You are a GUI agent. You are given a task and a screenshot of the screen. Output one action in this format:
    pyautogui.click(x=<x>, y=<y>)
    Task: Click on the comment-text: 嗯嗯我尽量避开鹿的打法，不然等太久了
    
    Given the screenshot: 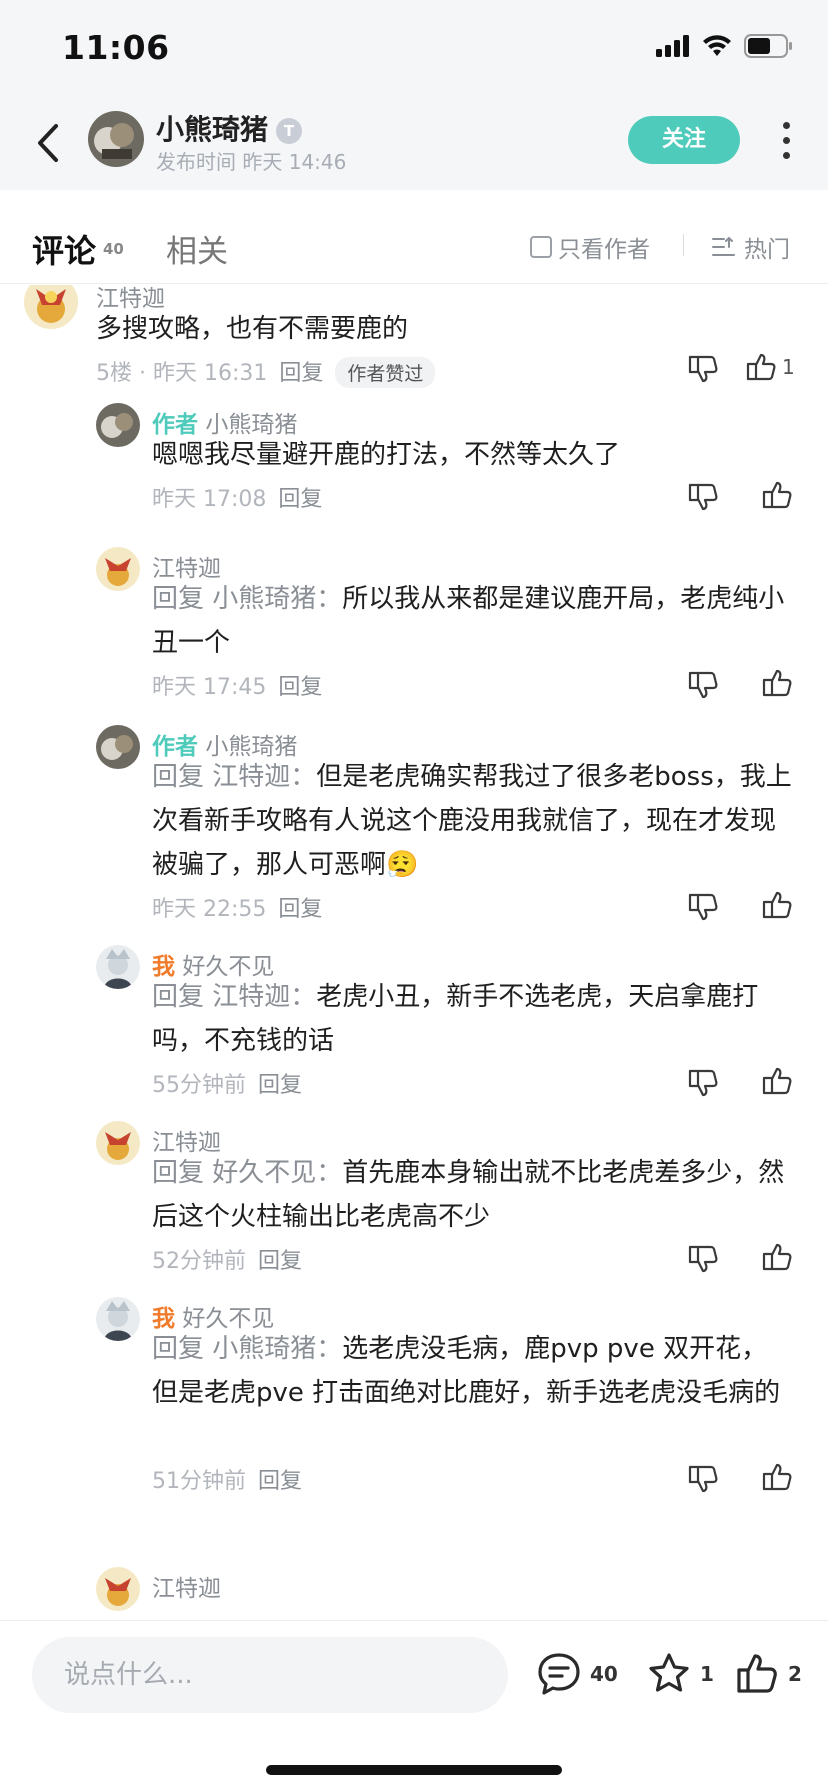 What is the action you would take?
    pyautogui.click(x=386, y=455)
    